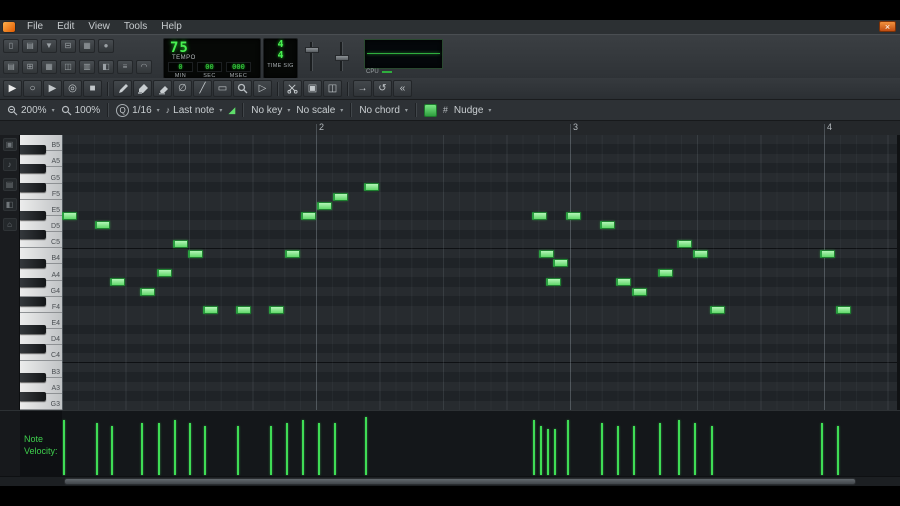  What do you see at coordinates (311, 57) in the screenshot?
I see `master-volume-slider` at bounding box center [311, 57].